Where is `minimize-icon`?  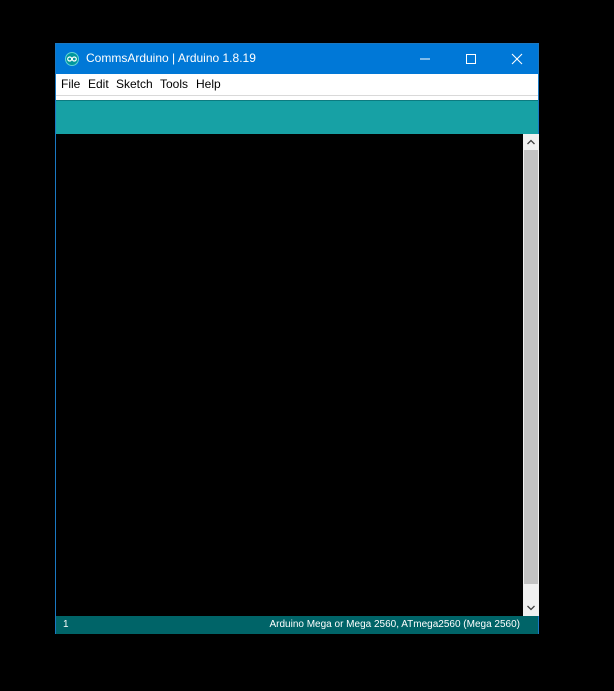 minimize-icon is located at coordinates (425, 59).